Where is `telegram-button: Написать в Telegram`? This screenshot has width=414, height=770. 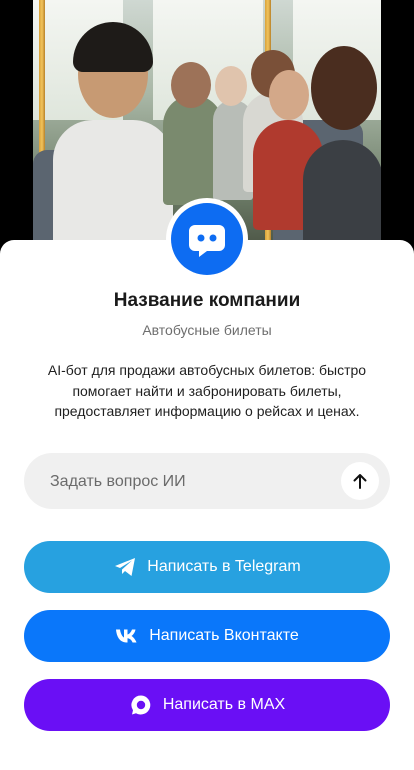
telegram-button: Написать в Telegram is located at coordinates (207, 567).